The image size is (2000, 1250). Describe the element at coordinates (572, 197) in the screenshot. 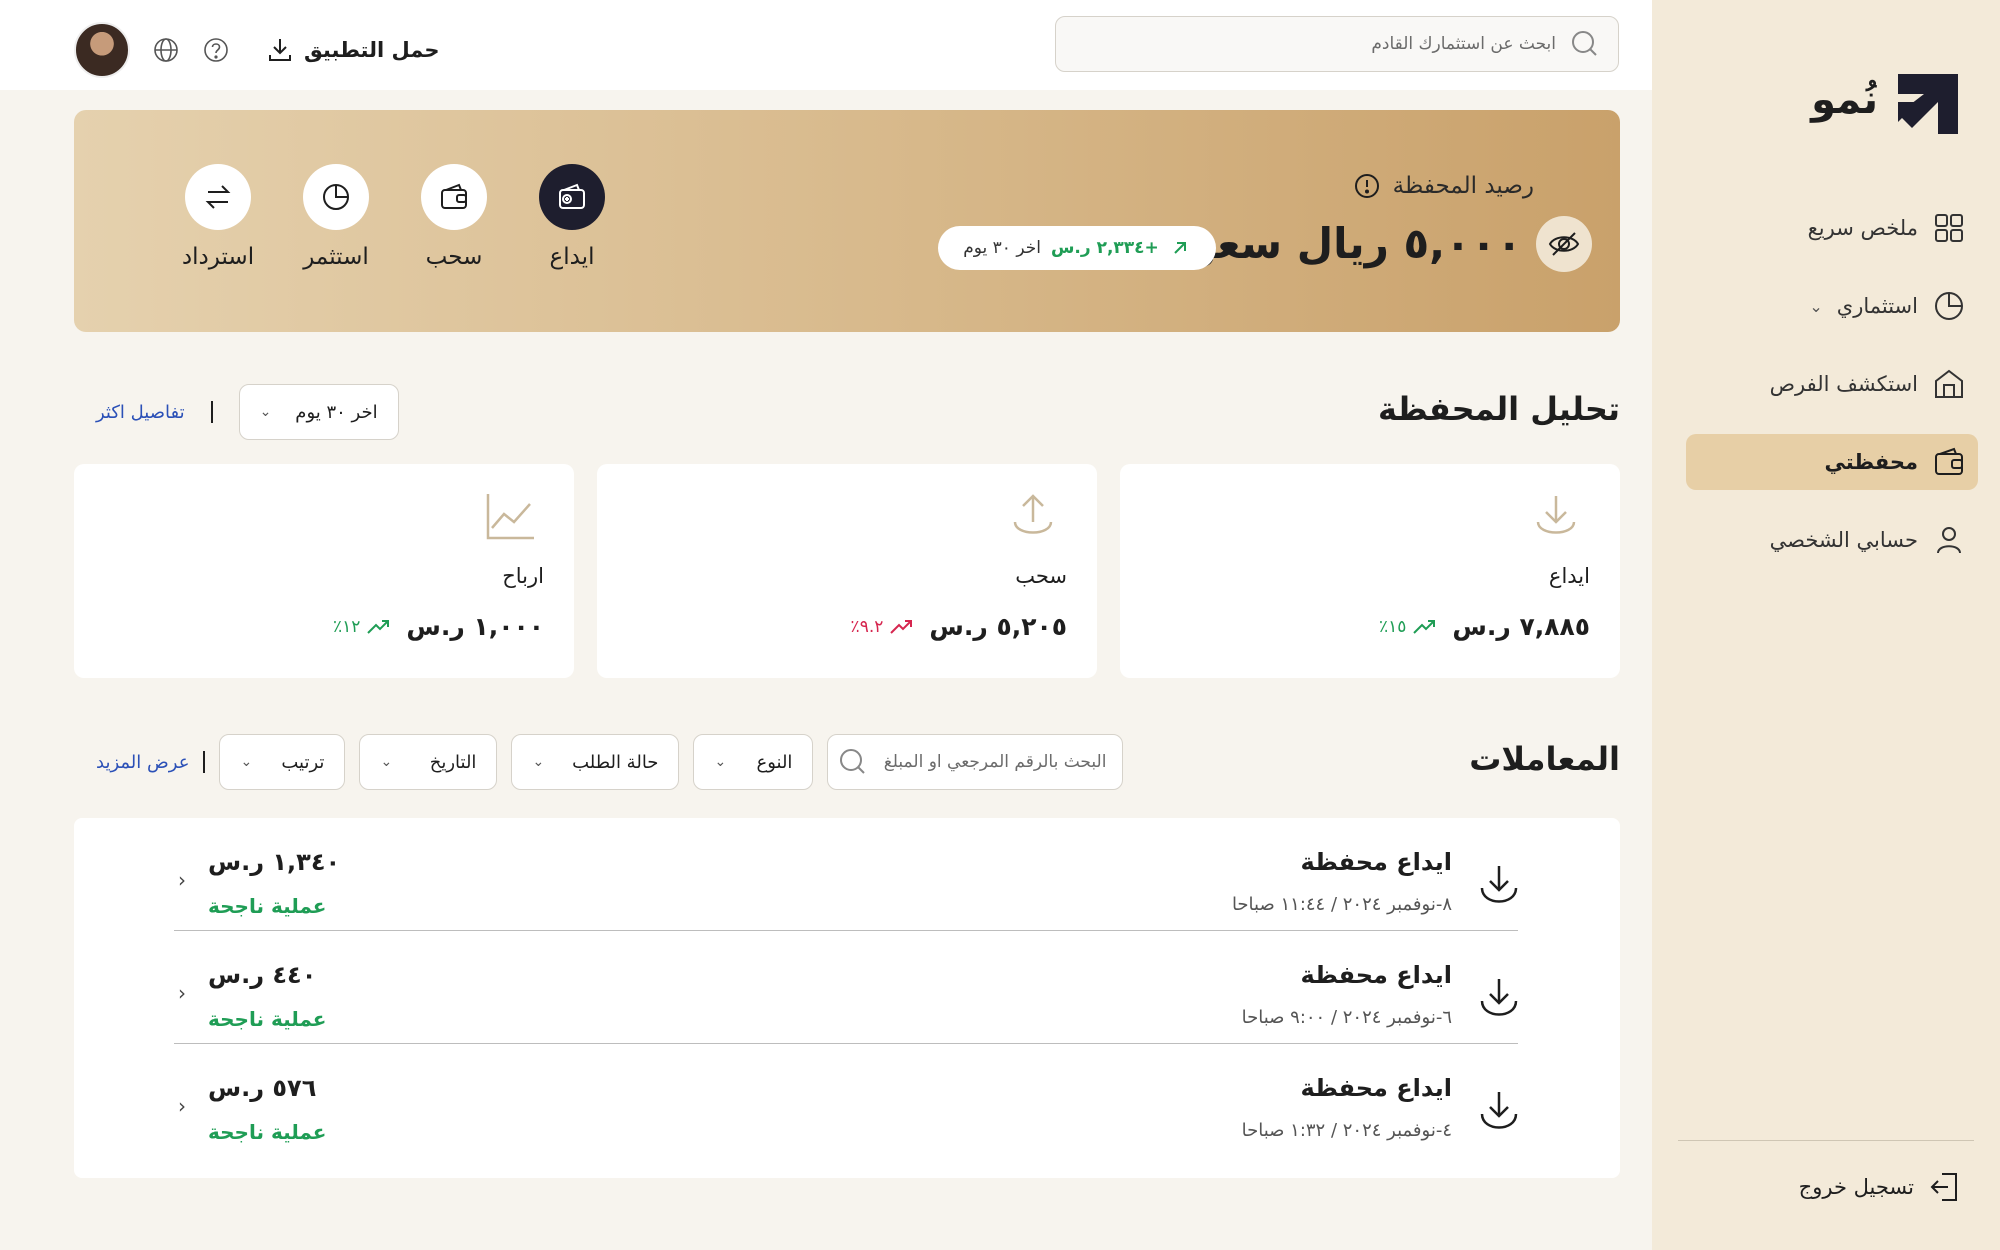

I see `deposit-circle` at that location.